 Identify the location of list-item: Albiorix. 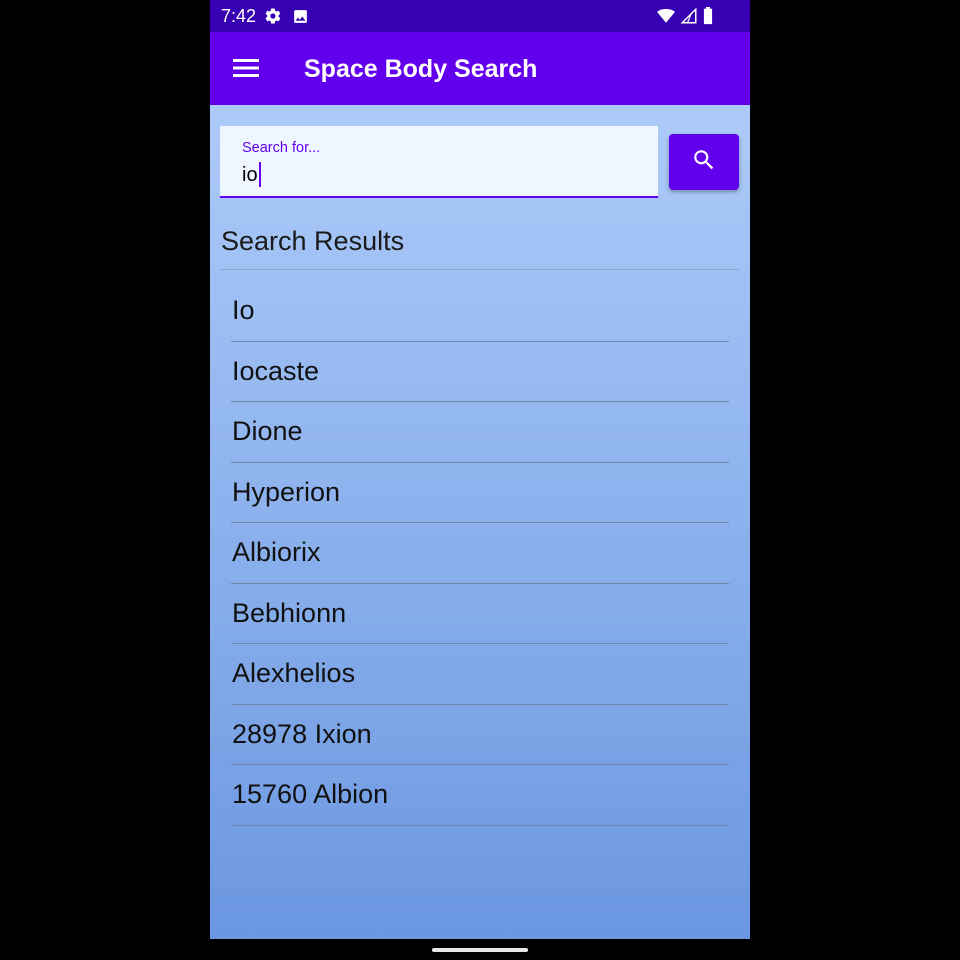
(480, 553).